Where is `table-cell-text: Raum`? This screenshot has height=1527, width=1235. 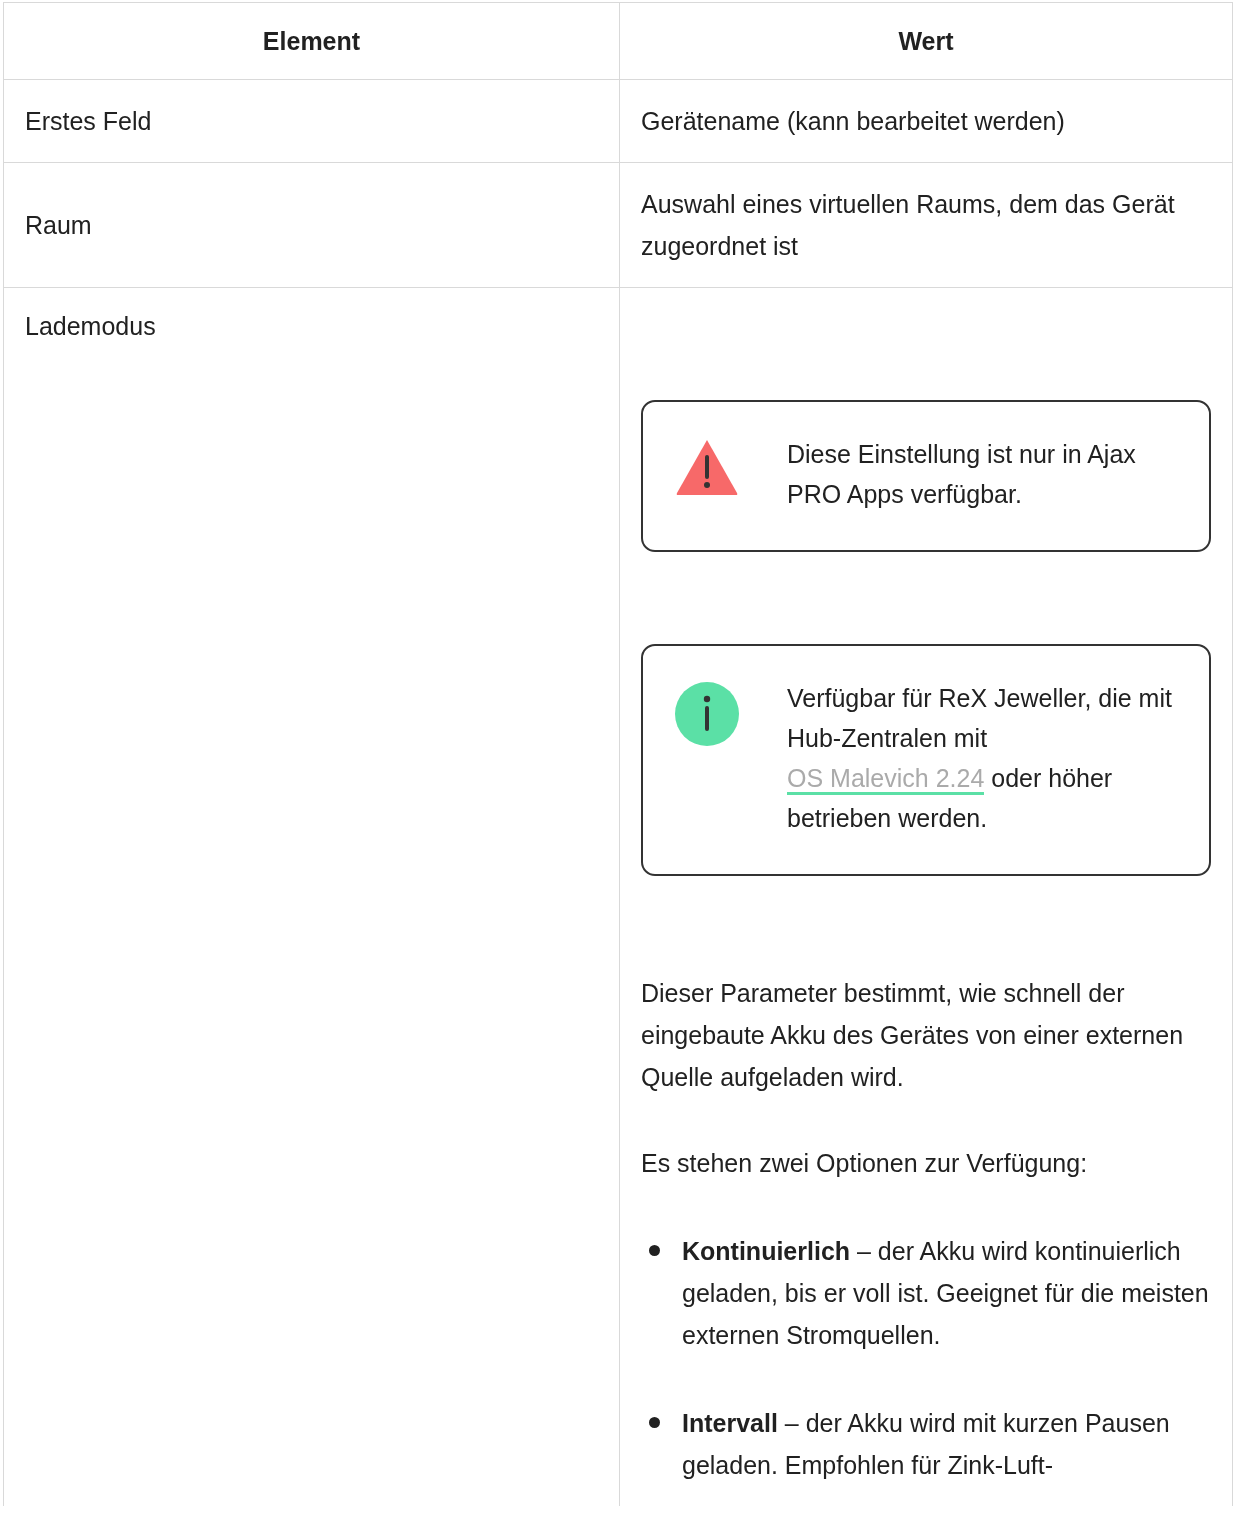 table-cell-text: Raum is located at coordinates (58, 225).